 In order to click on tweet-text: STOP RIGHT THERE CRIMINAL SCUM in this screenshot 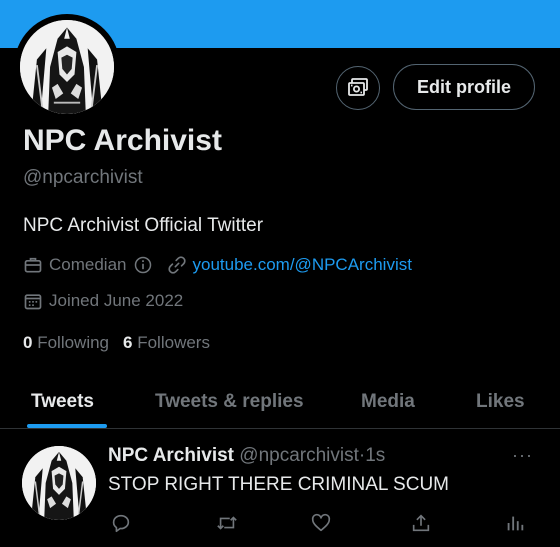, I will do `click(278, 484)`.